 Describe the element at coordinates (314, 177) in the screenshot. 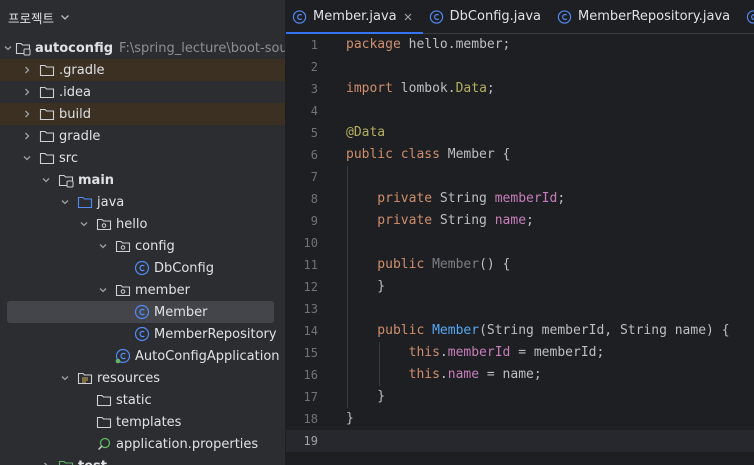

I see `line-number: 7` at that location.